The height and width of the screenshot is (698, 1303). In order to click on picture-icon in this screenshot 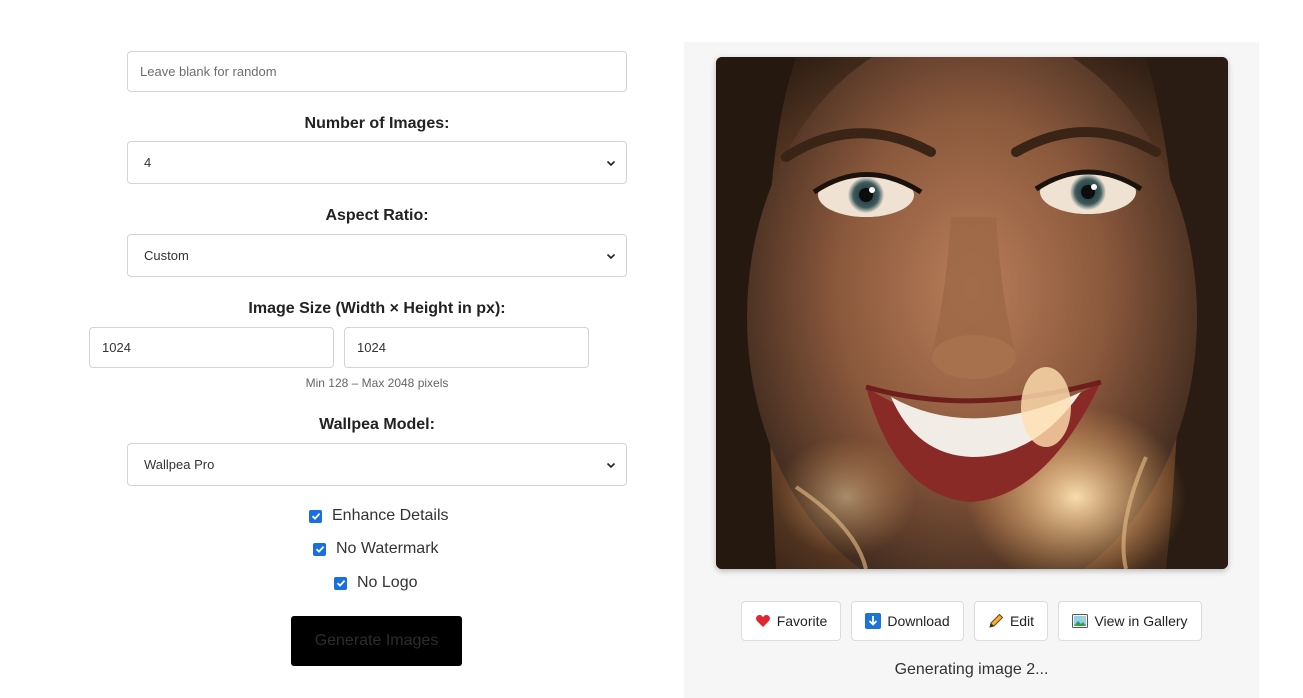, I will do `click(1080, 621)`.